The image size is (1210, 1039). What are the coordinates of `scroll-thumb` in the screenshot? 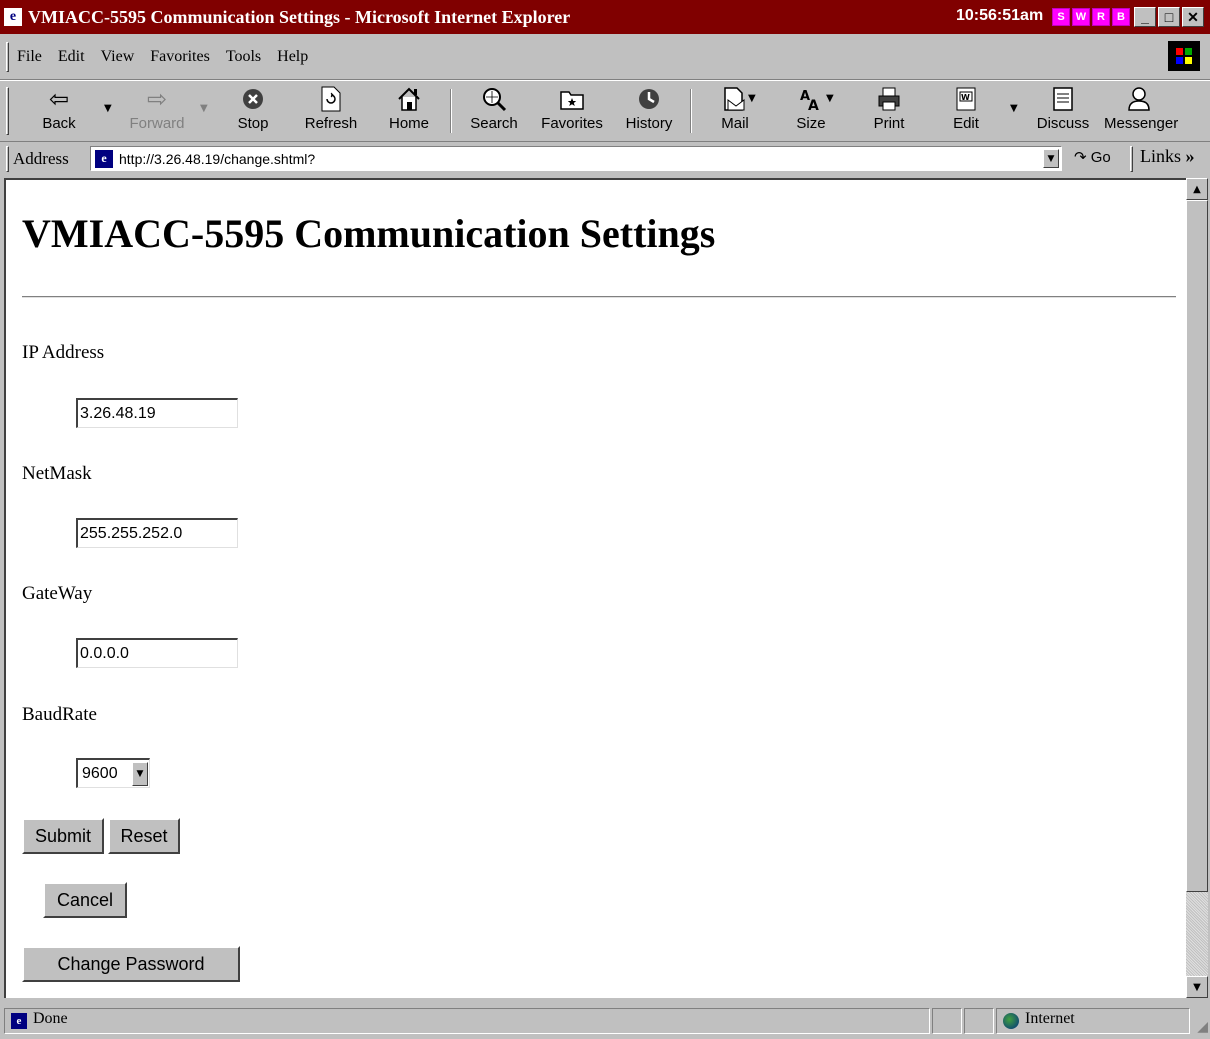 It's located at (1197, 546).